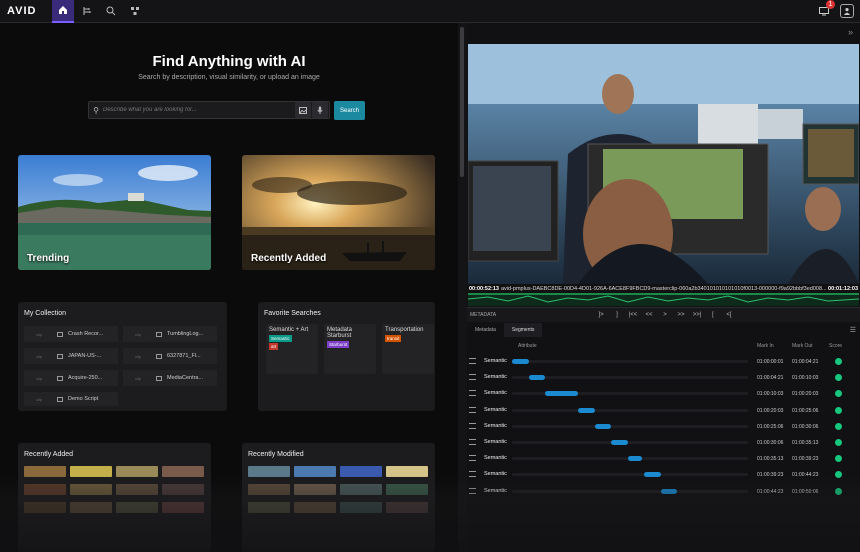  Describe the element at coordinates (462, 287) in the screenshot. I see `panel-resize-handle` at that location.